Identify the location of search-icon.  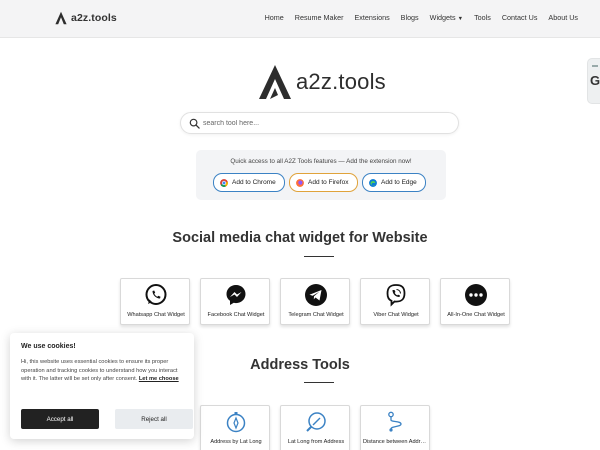
(194, 123).